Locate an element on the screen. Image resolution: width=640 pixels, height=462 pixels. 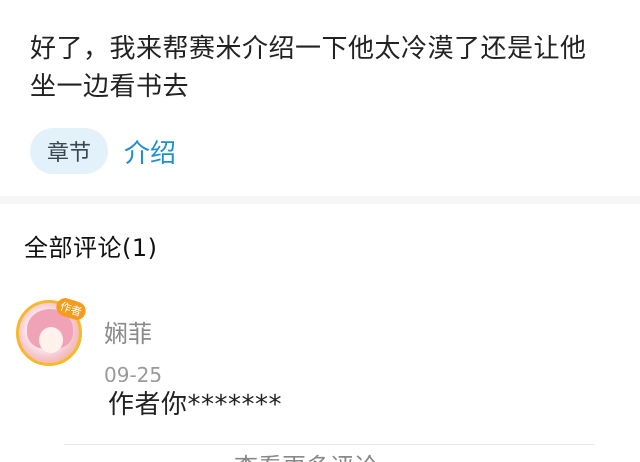
comment-divider is located at coordinates (329, 444).